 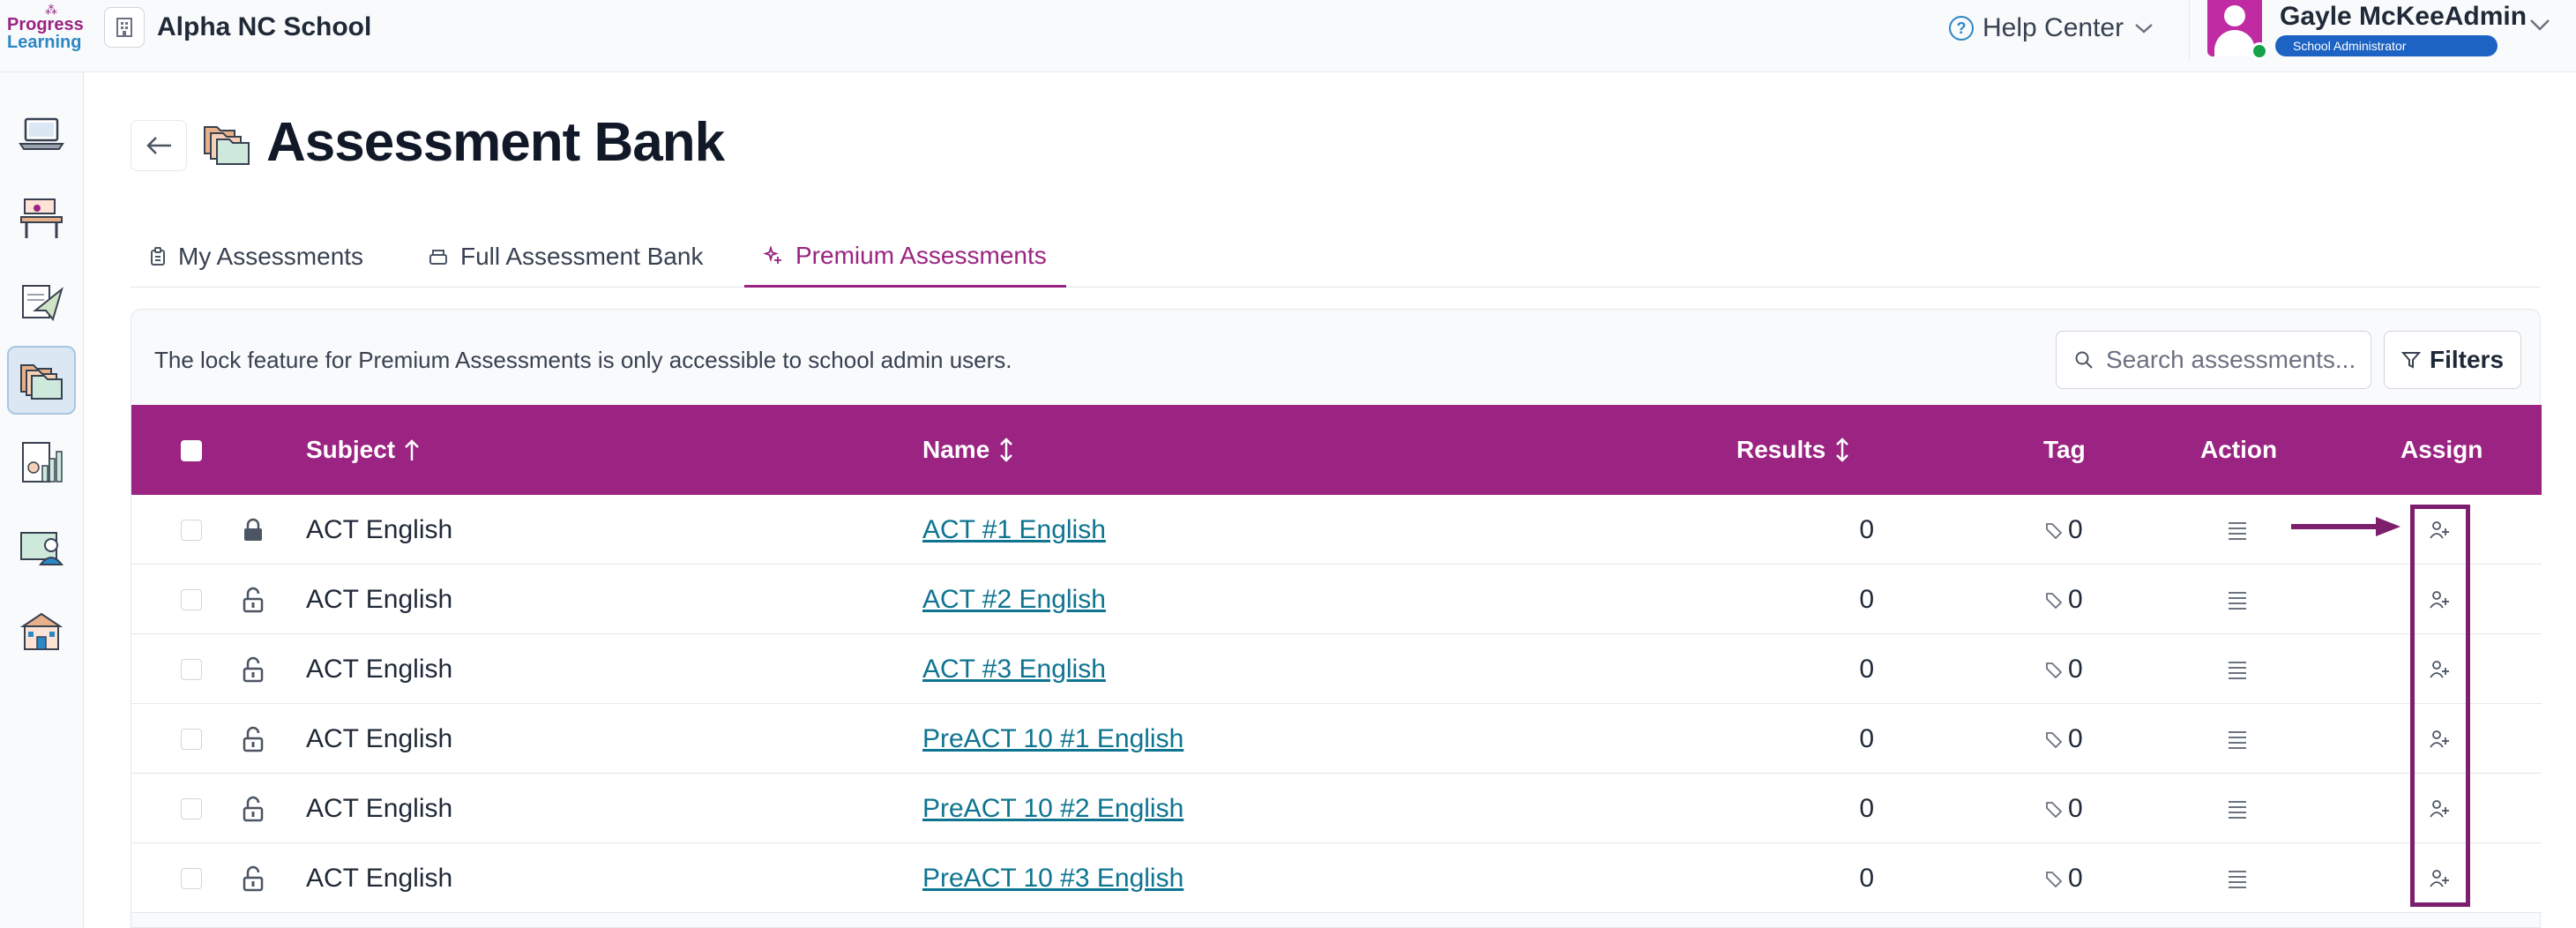 I want to click on search-icon, so click(x=2084, y=360).